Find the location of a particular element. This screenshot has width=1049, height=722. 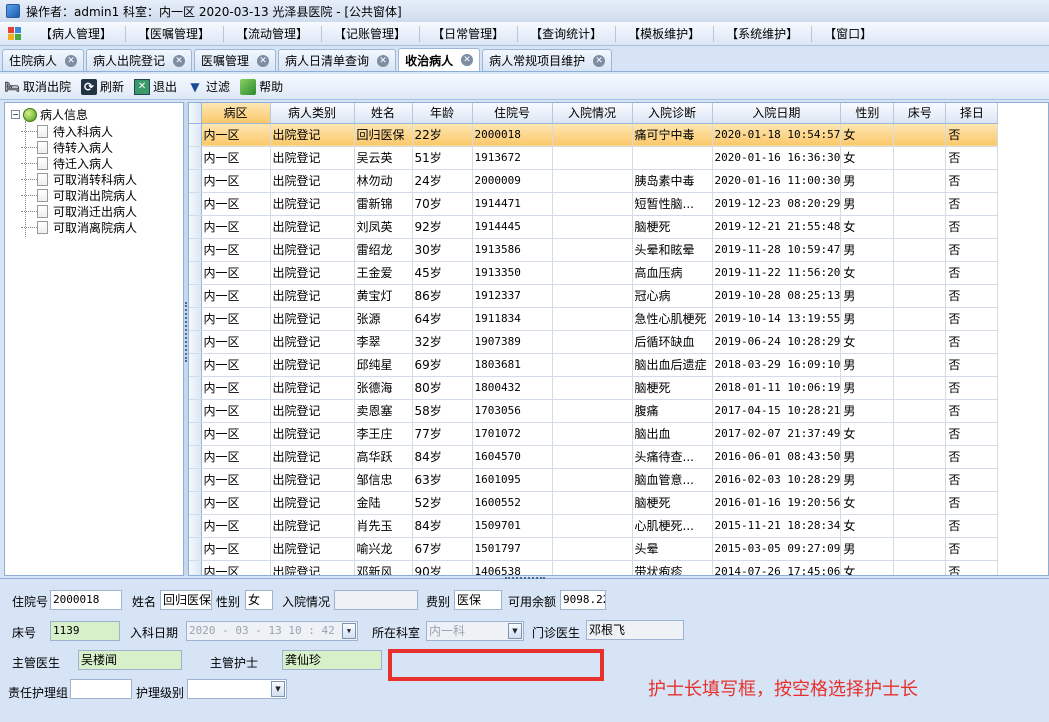

column-header: 住院号 is located at coordinates (512, 113).